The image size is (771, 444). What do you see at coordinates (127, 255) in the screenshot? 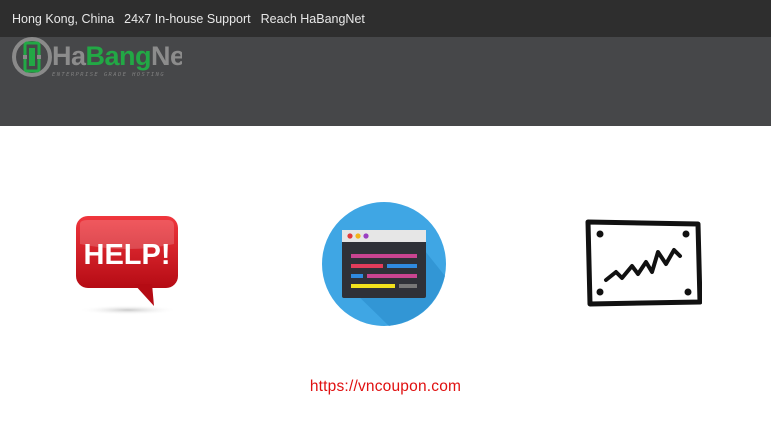
I see `help-text: HELP!` at bounding box center [127, 255].